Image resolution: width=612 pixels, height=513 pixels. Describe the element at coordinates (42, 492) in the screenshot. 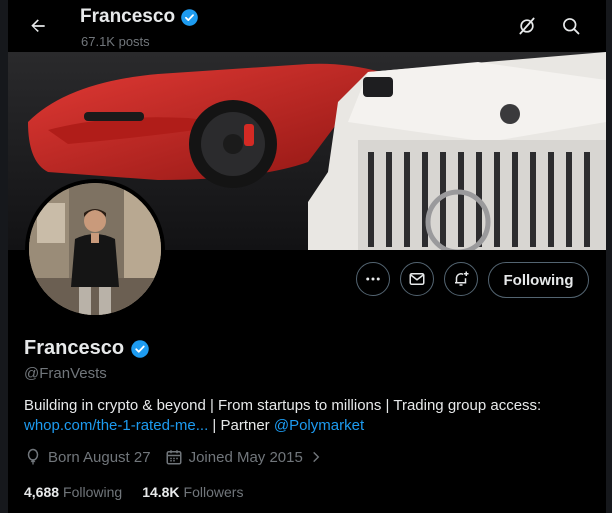

I see `following-count: 4,688` at that location.